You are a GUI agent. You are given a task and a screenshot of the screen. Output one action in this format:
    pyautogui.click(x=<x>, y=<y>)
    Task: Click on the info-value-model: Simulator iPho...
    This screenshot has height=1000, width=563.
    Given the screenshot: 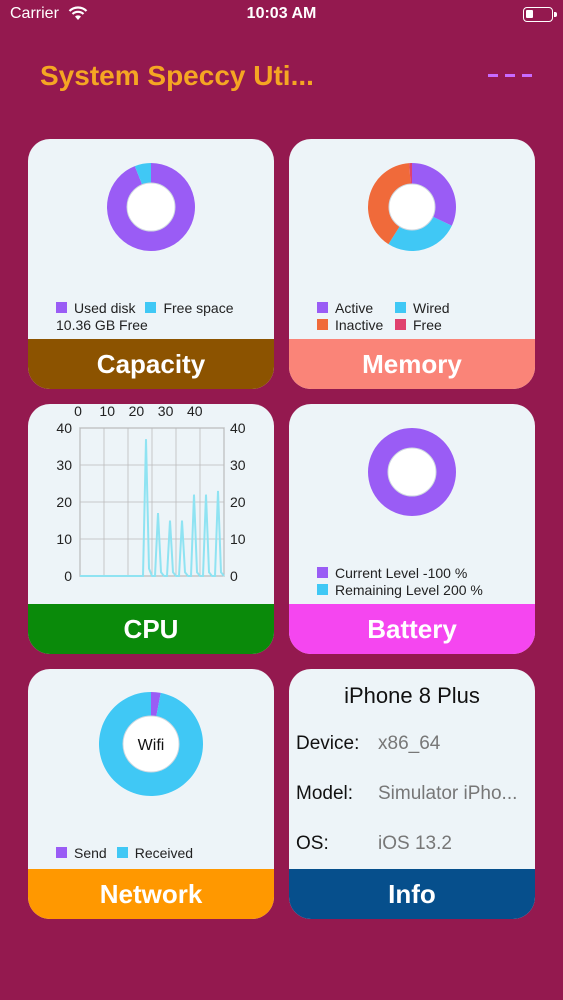 What is the action you would take?
    pyautogui.click(x=448, y=793)
    